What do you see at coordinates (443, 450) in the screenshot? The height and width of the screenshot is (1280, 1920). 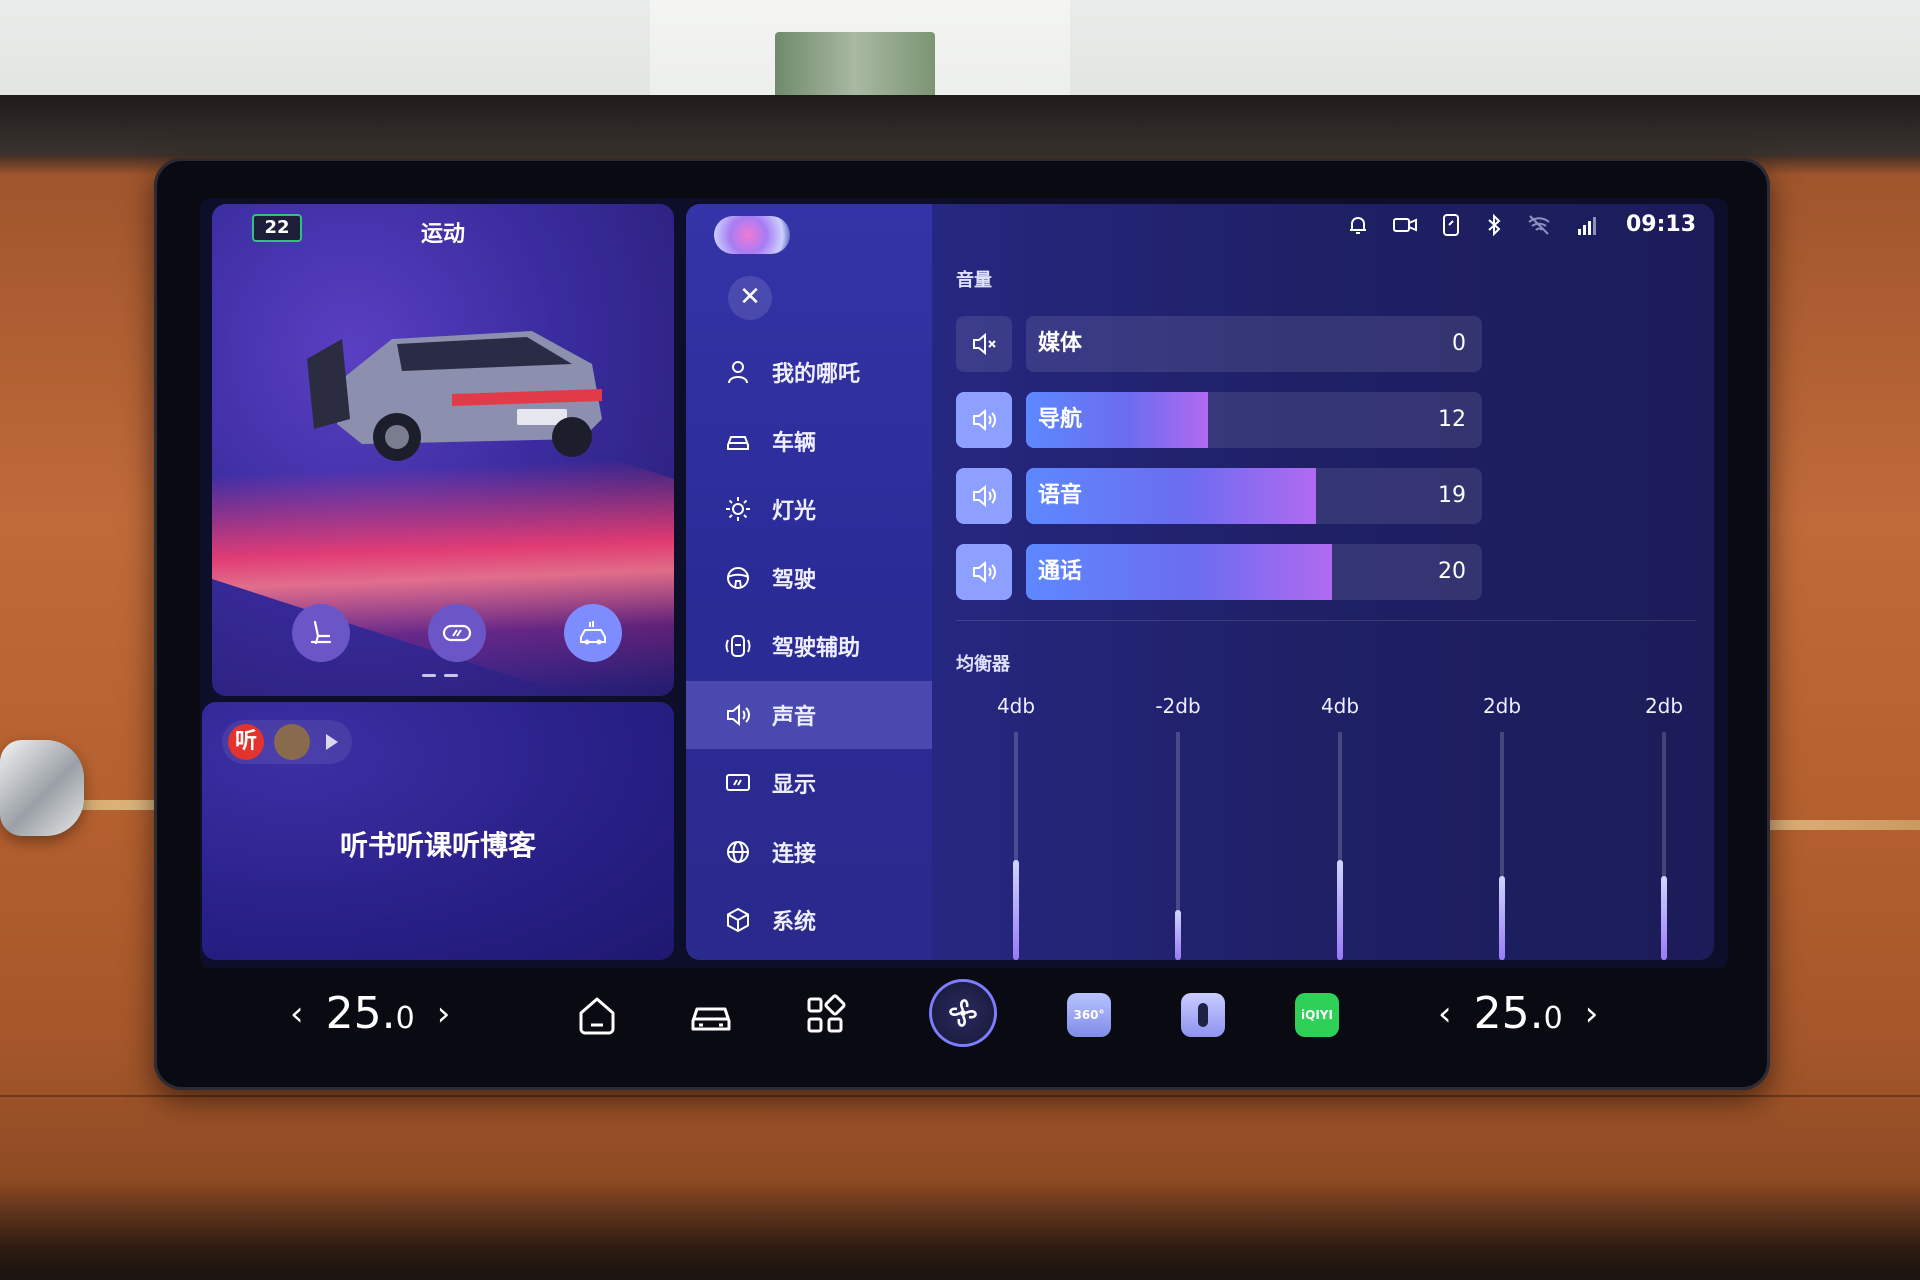 I see `vehicle-card: 22 运动` at bounding box center [443, 450].